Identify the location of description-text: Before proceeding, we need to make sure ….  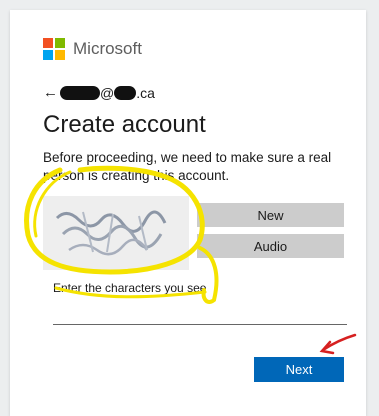
(187, 166).